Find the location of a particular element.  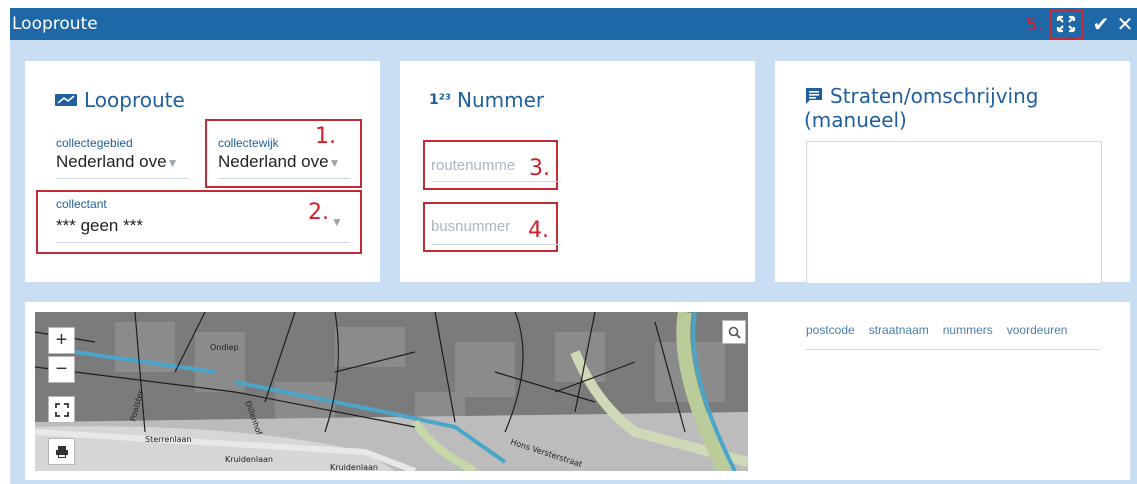

zoom-out-button: − is located at coordinates (61, 369).